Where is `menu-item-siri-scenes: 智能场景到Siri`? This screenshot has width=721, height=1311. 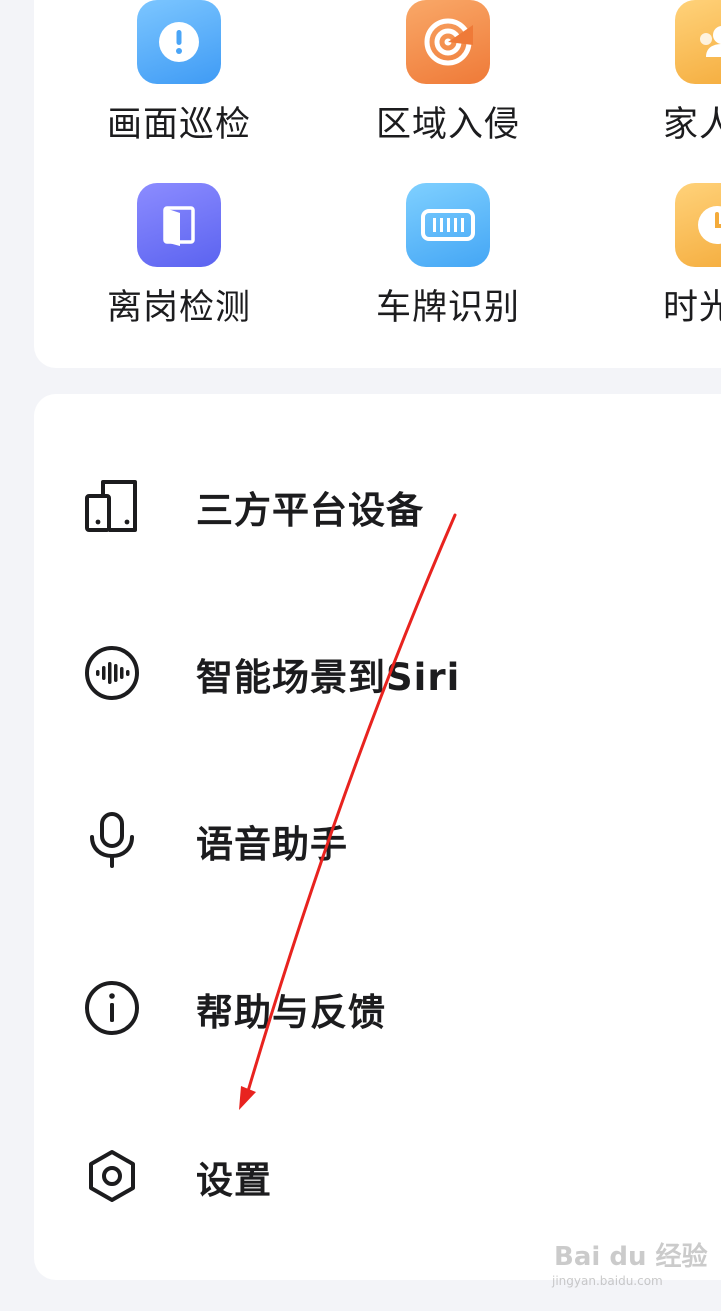
menu-item-siri-scenes: 智能场景到Siri is located at coordinates (377, 669).